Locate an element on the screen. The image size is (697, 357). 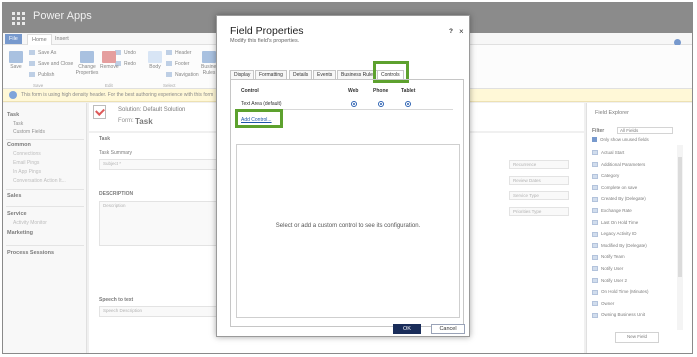
column-tablet: Tablet is located at coordinates (408, 91).